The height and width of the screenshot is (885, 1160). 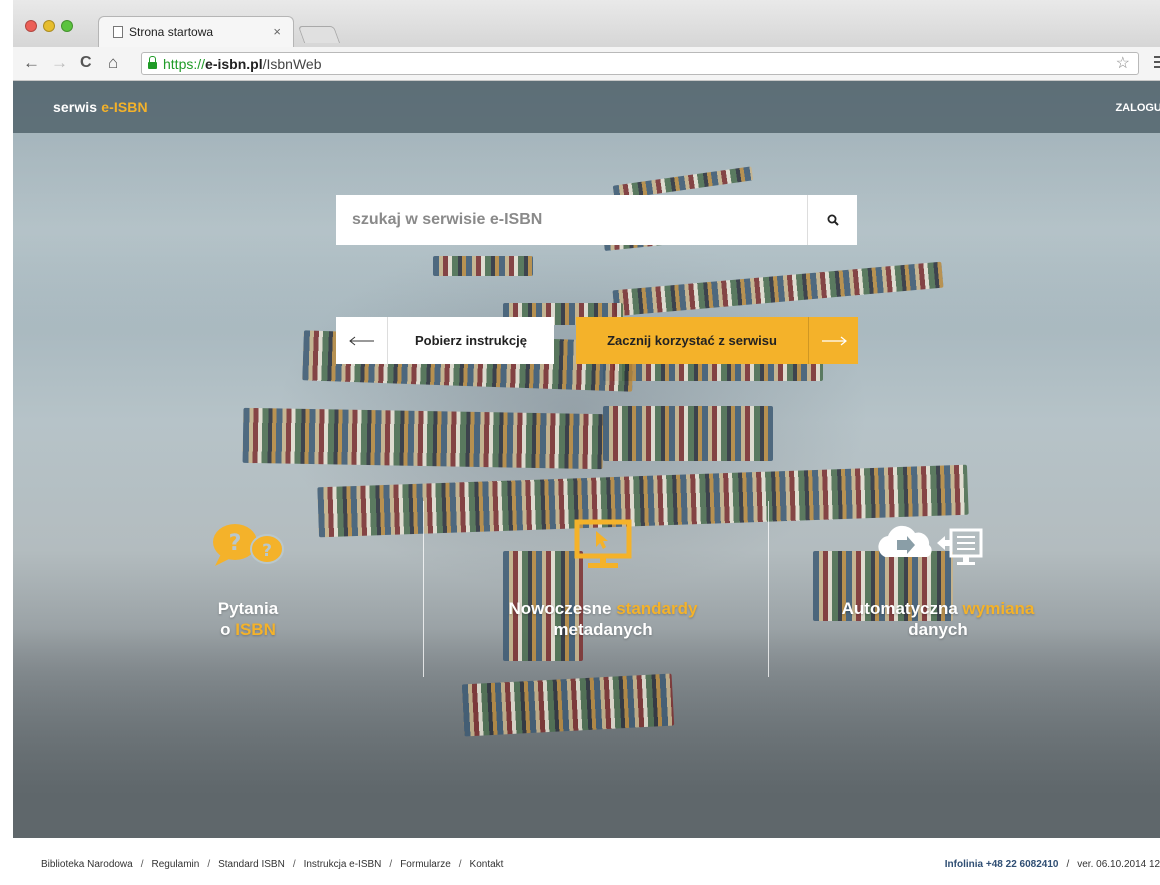 I want to click on infolinia-text: Infolinia +48 22 6082410, so click(x=1001, y=864).